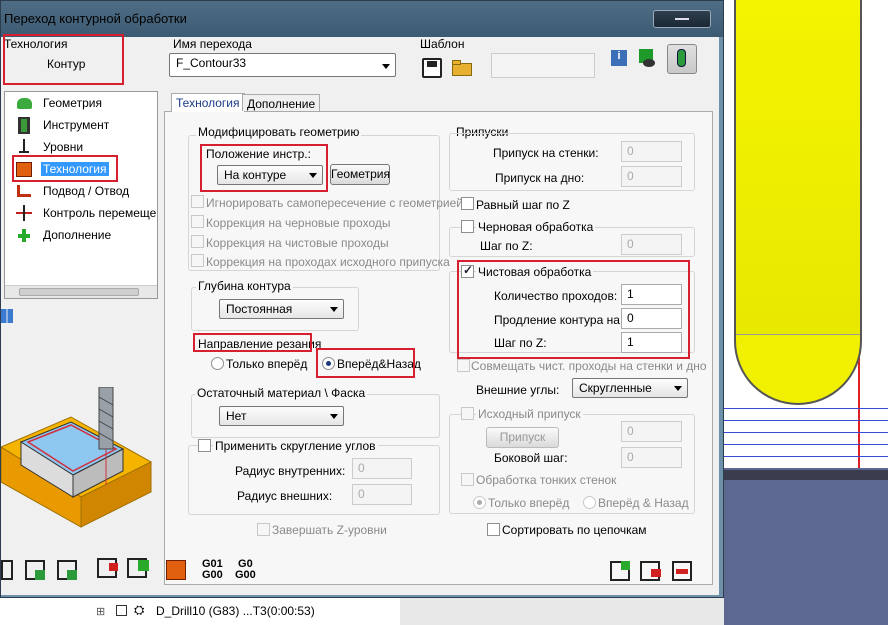 The height and width of the screenshot is (625, 888). What do you see at coordinates (7, 316) in the screenshot?
I see `grid-view-icon` at bounding box center [7, 316].